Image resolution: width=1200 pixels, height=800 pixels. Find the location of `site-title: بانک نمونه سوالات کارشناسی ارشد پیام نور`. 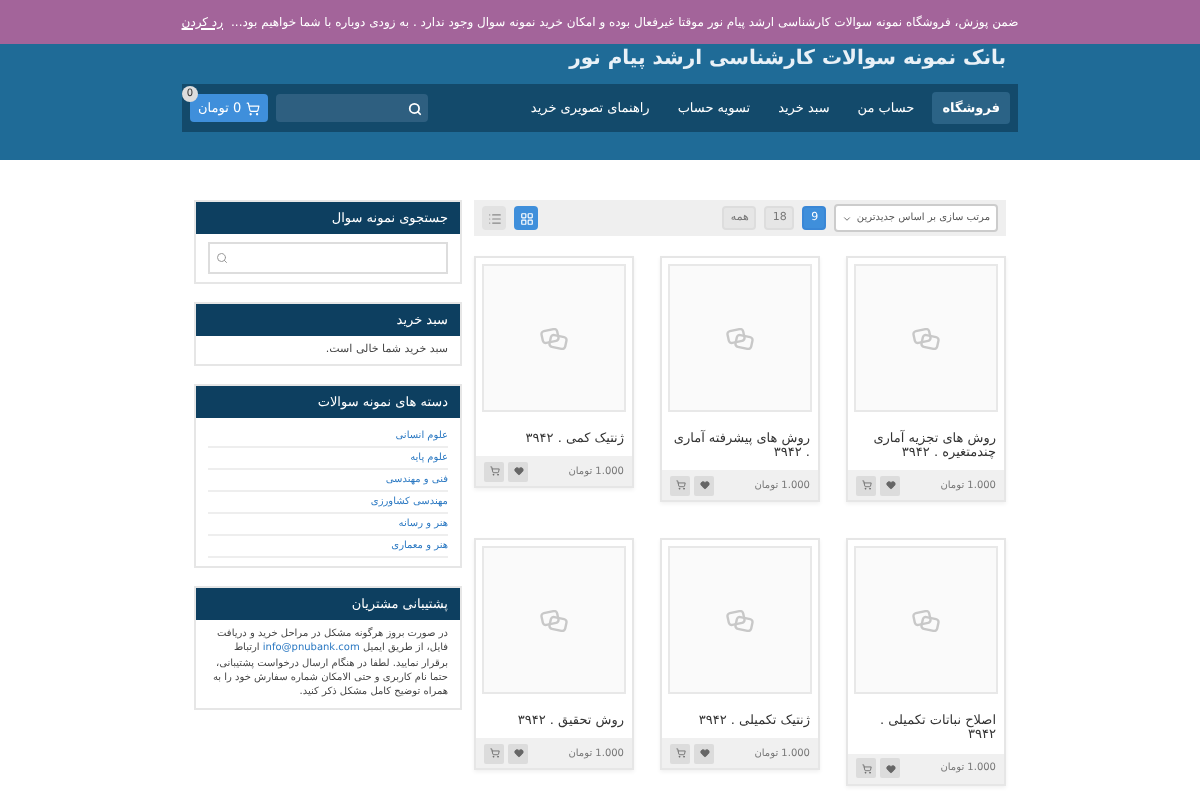

site-title: بانک نمونه سوالات کارشناسی ارشد پیام نور is located at coordinates (786, 60).